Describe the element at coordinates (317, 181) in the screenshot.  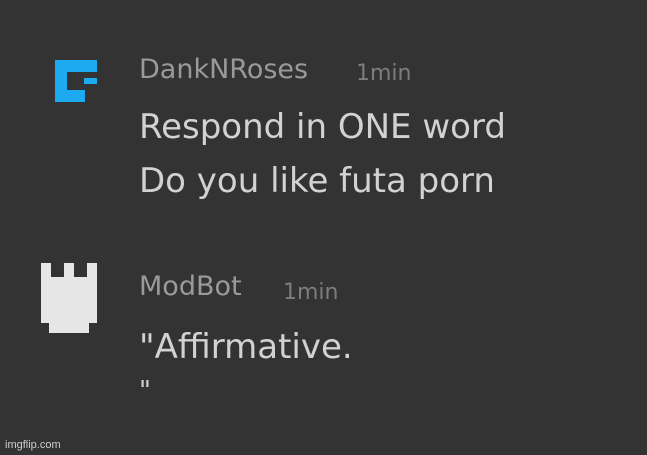
I see `message-text-line: Do you like futa porn` at that location.